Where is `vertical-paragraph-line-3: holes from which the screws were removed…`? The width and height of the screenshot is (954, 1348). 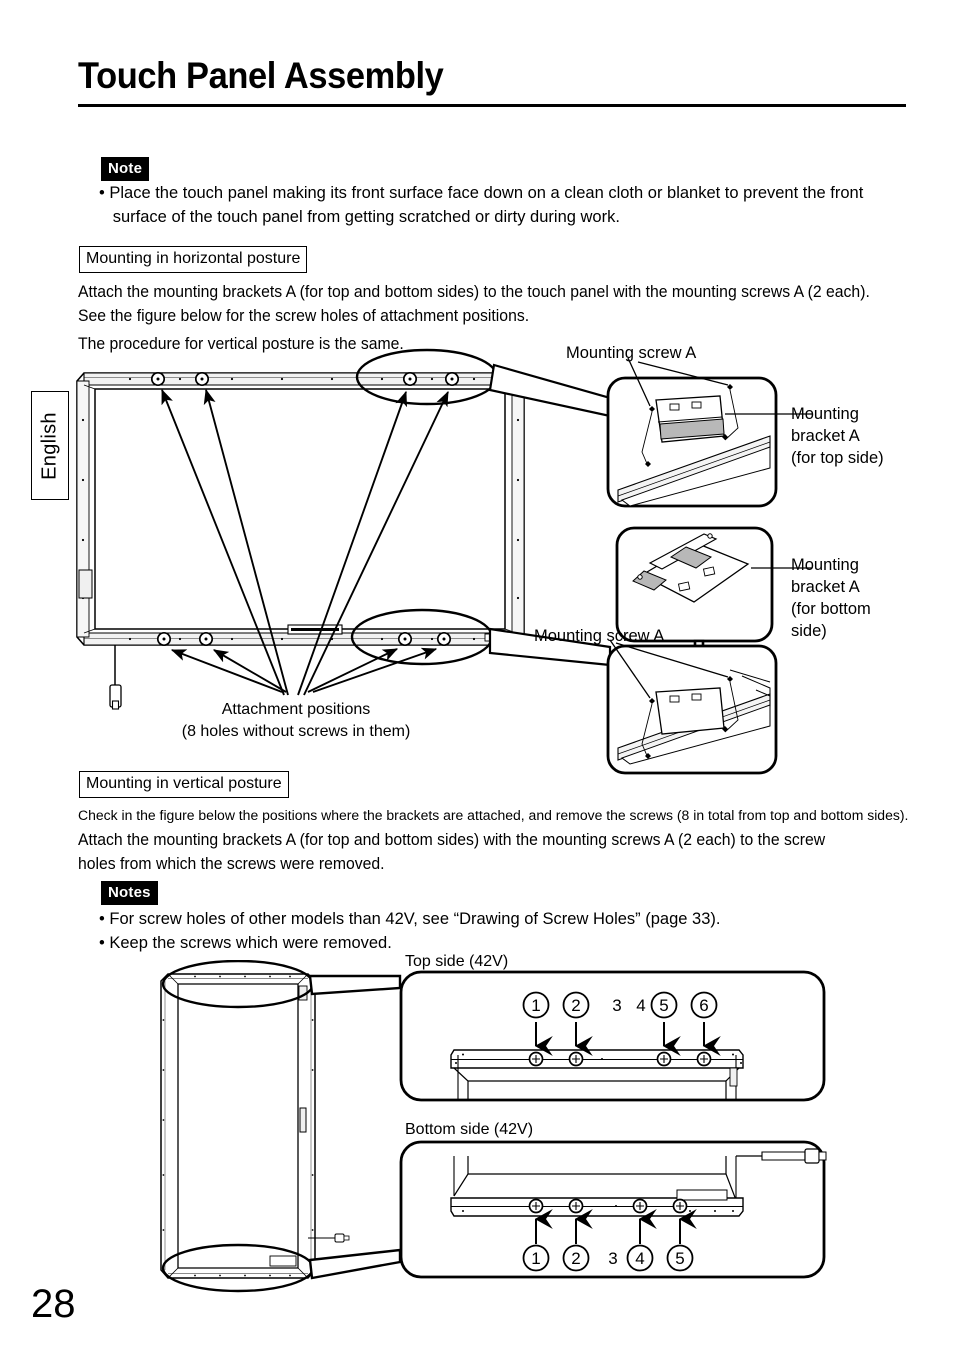
vertical-paragraph-line-3: holes from which the screws were removed… is located at coordinates (231, 864).